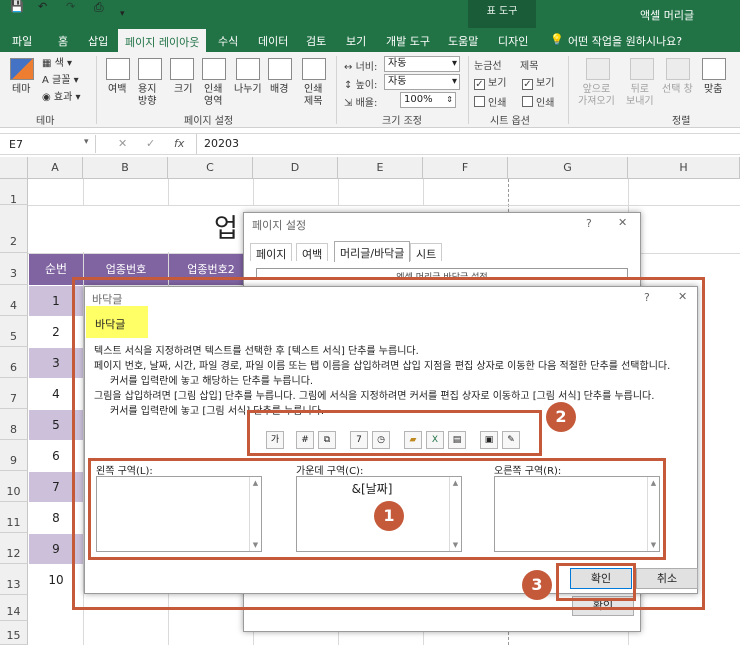 Image resolution: width=740 pixels, height=645 pixels. What do you see at coordinates (226, 229) in the screenshot?
I see `sheet-title: 업` at bounding box center [226, 229].